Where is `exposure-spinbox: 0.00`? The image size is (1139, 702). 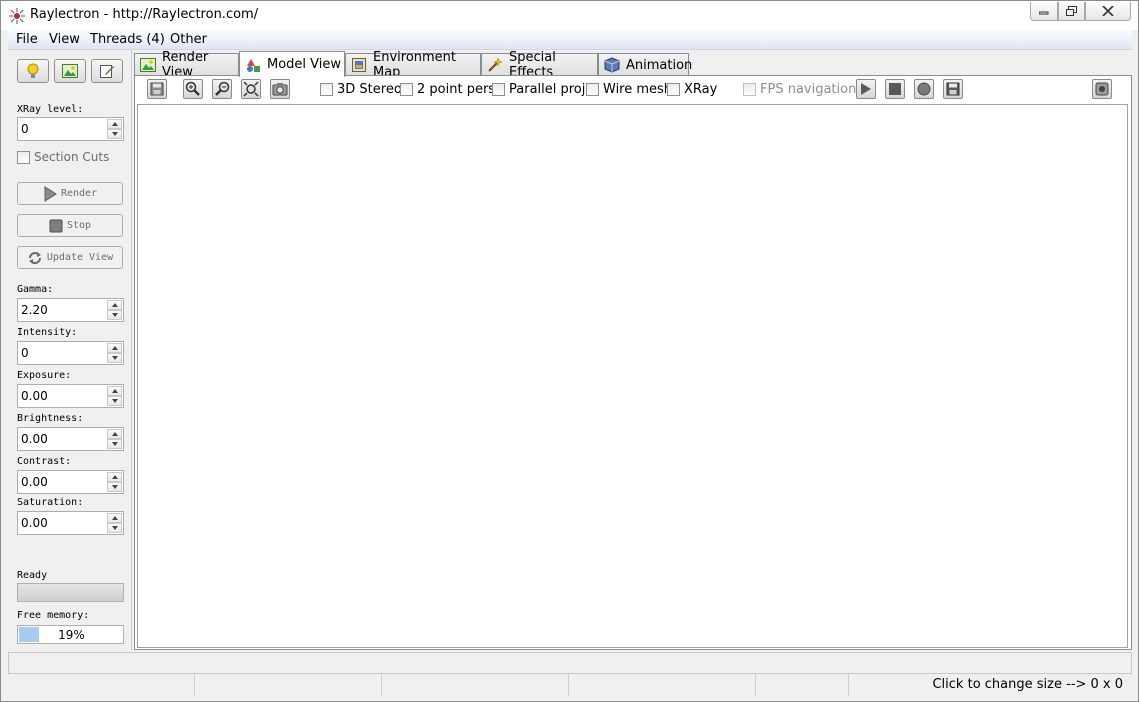
exposure-spinbox: 0.00 is located at coordinates (70, 396).